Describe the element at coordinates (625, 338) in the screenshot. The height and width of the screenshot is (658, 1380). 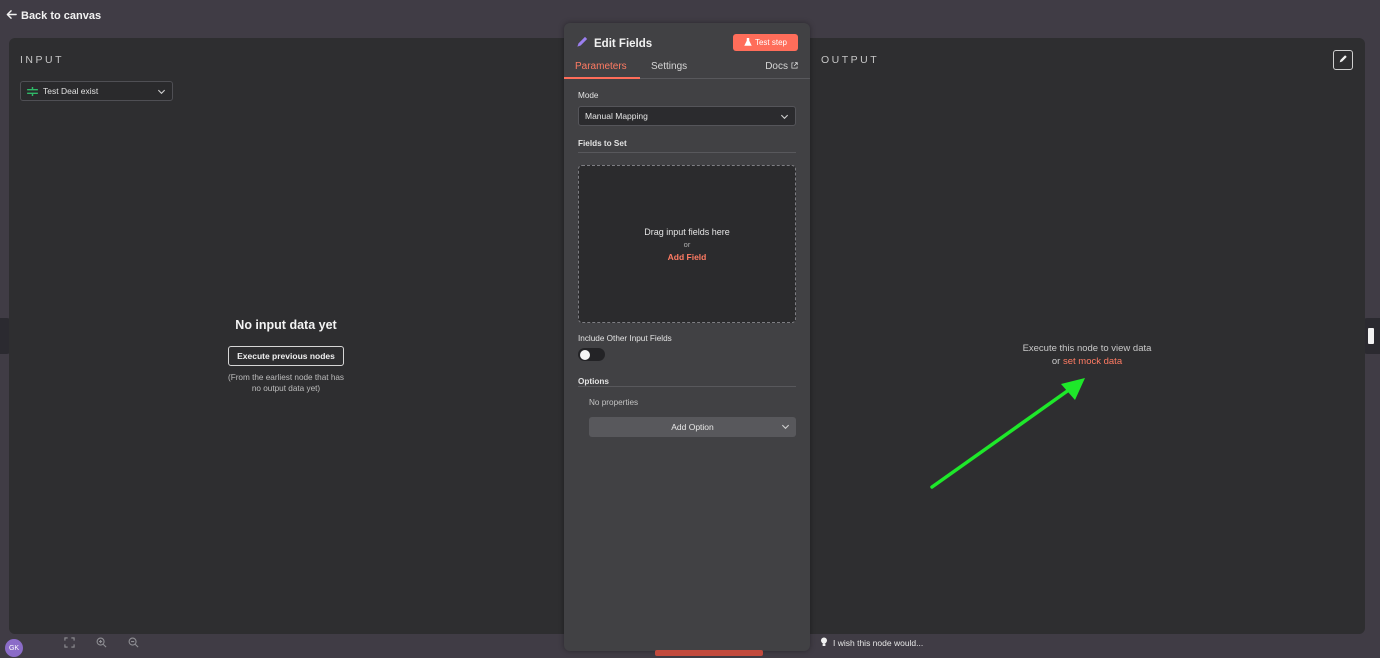
I see `include-other-fields-label: Include Other Input Fields` at that location.